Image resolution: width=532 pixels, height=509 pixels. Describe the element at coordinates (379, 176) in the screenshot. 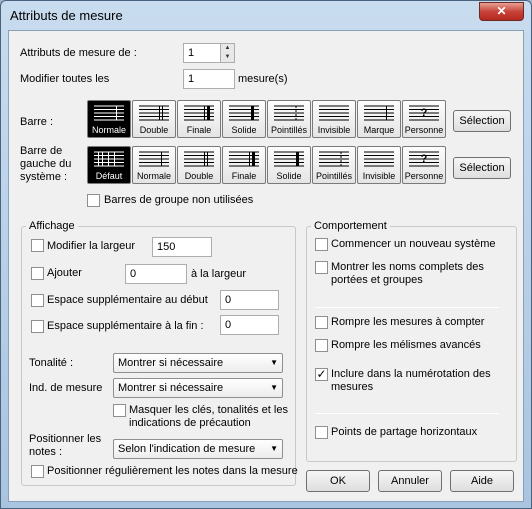

I see `barline-caption: Invisible` at that location.